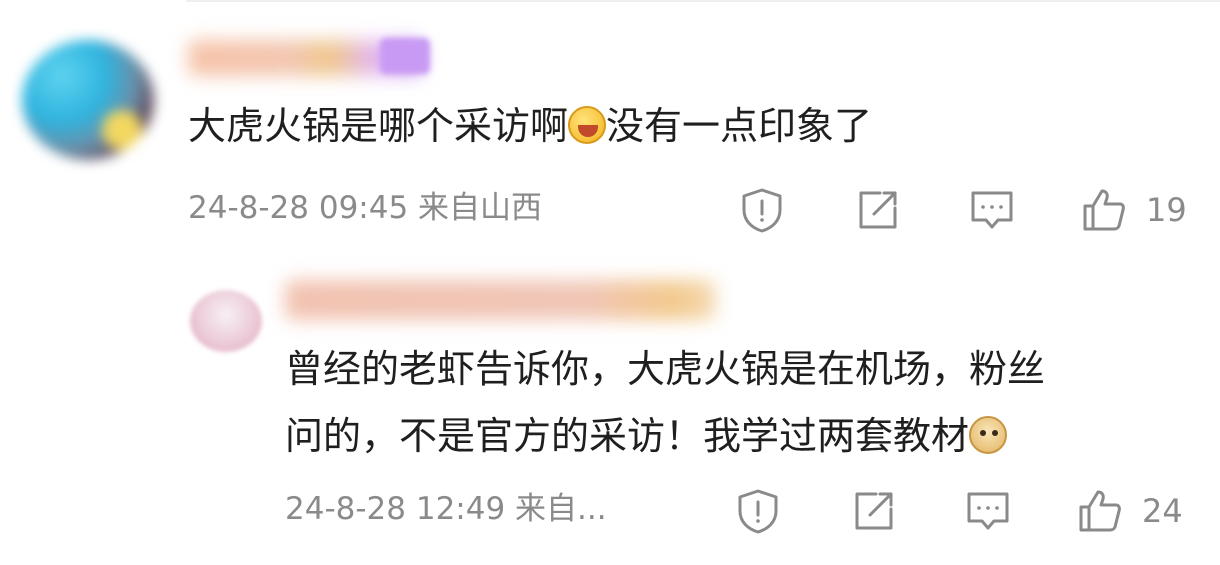  Describe the element at coordinates (395, 509) in the screenshot. I see `timestamp: 24-8-28 12:49` at that location.